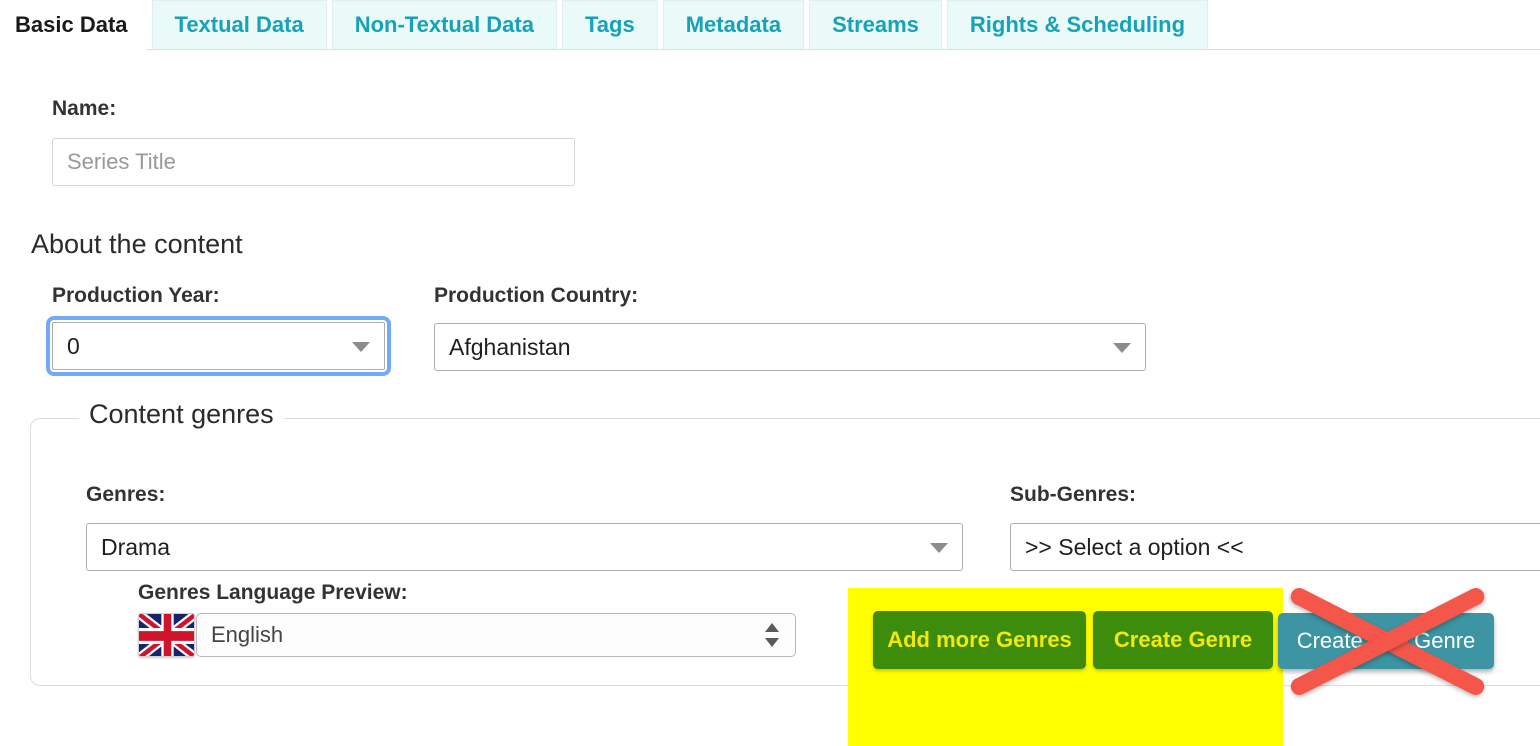  Describe the element at coordinates (247, 634) in the screenshot. I see `genres-language-preview-value: English` at that location.